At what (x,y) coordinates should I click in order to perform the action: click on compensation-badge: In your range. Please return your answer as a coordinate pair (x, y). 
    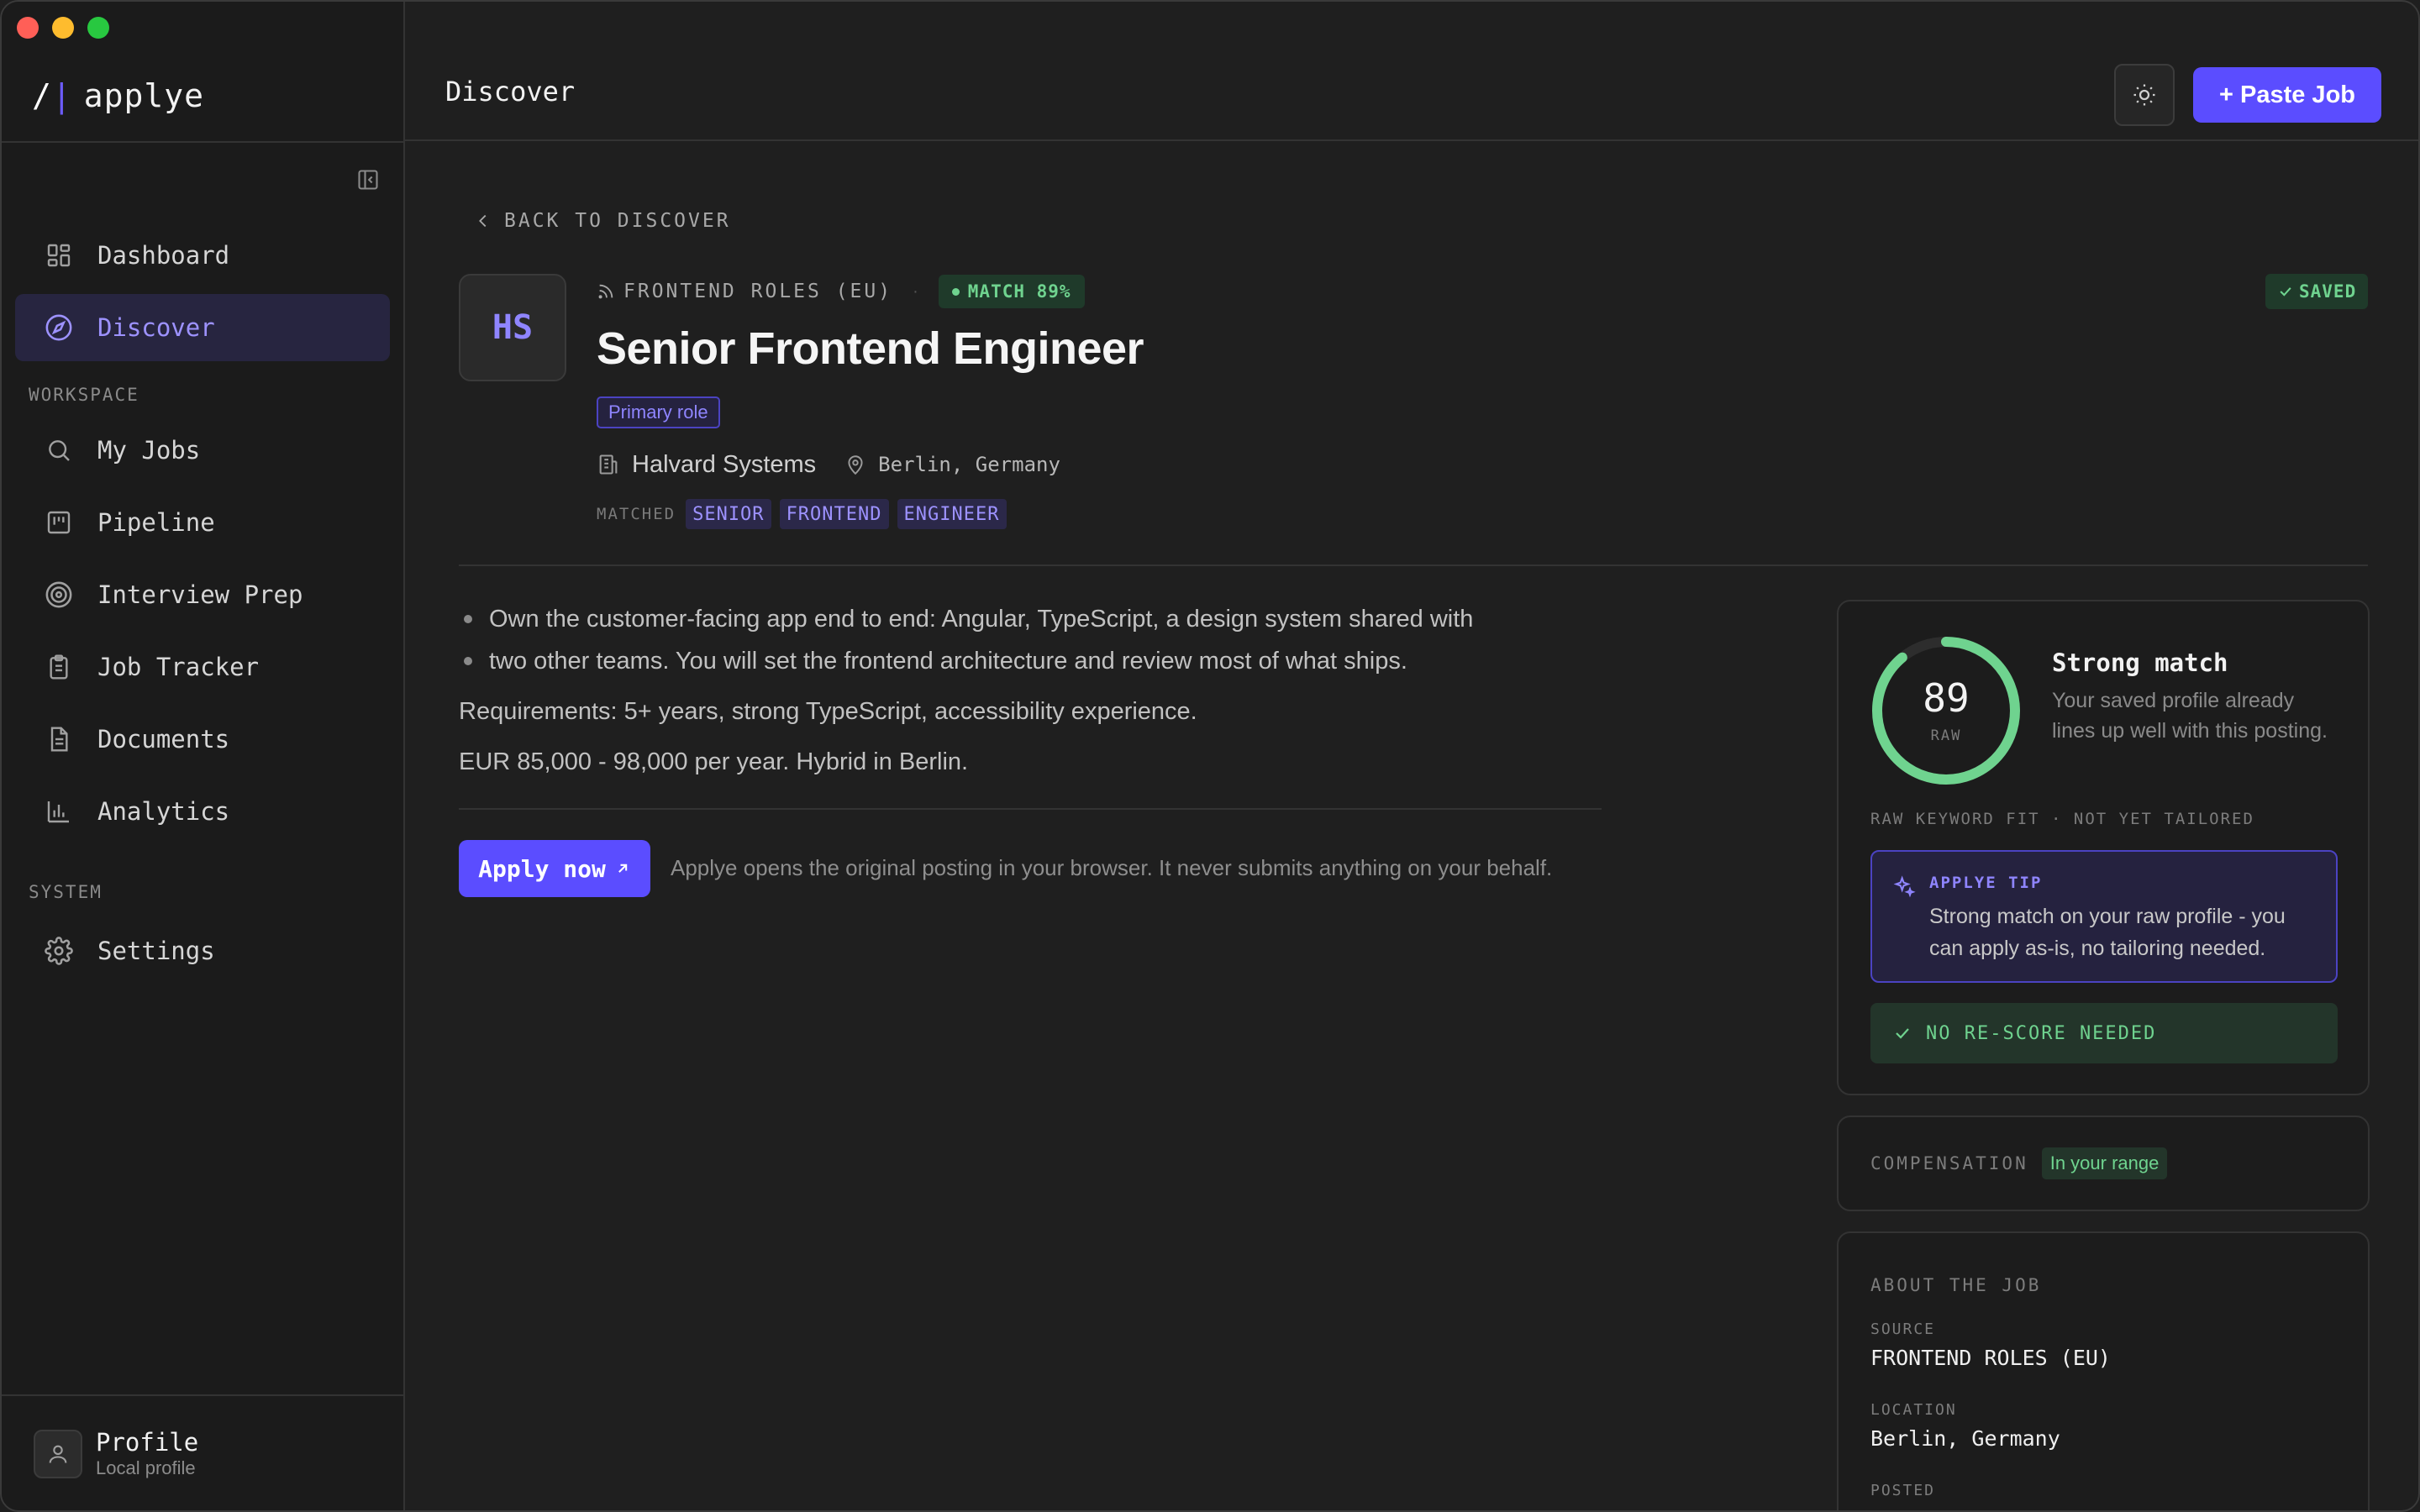
    Looking at the image, I should click on (2104, 1163).